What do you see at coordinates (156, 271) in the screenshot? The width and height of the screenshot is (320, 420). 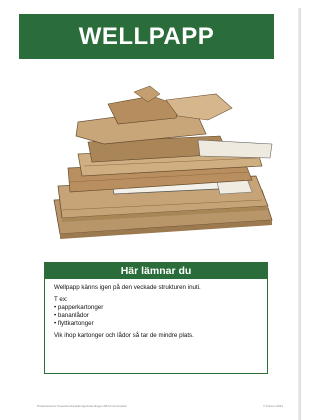 I see `panel-heading: Här lämnar du` at bounding box center [156, 271].